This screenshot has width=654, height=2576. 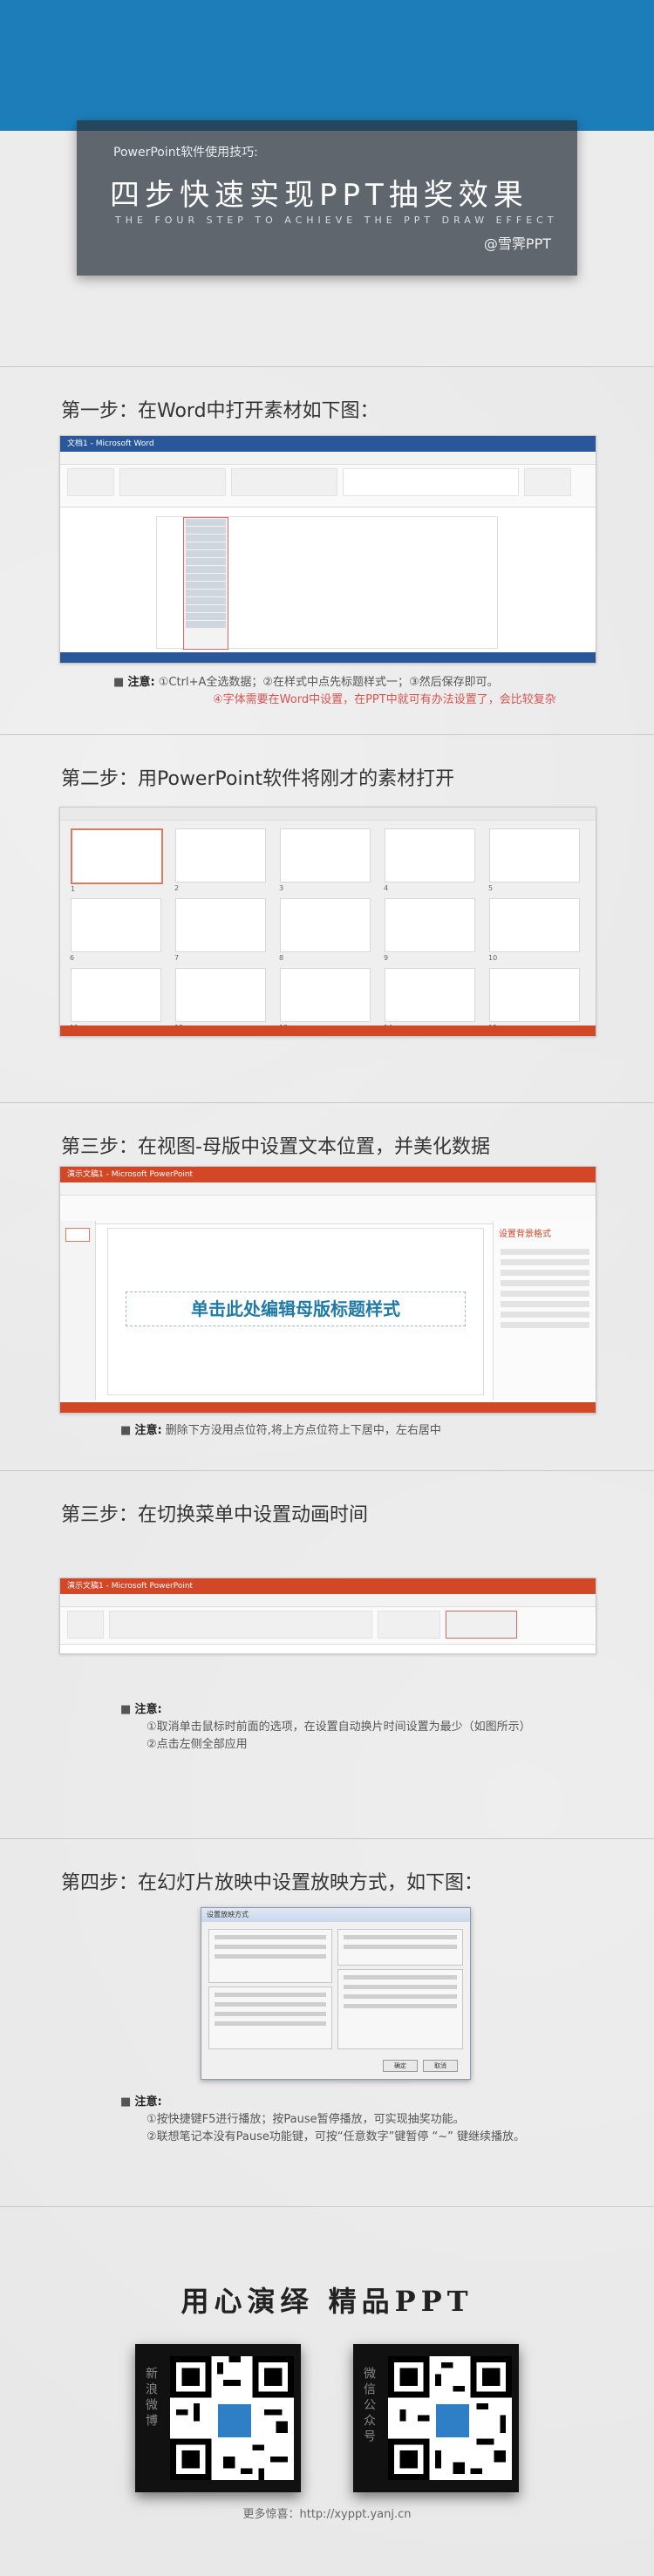 What do you see at coordinates (327, 65) in the screenshot?
I see `hero-blue-band` at bounding box center [327, 65].